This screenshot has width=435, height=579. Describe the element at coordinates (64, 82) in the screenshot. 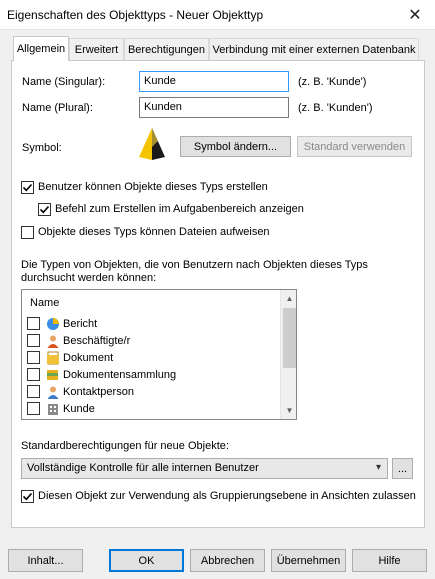

I see `name-singular-label: Name (Singular):` at that location.